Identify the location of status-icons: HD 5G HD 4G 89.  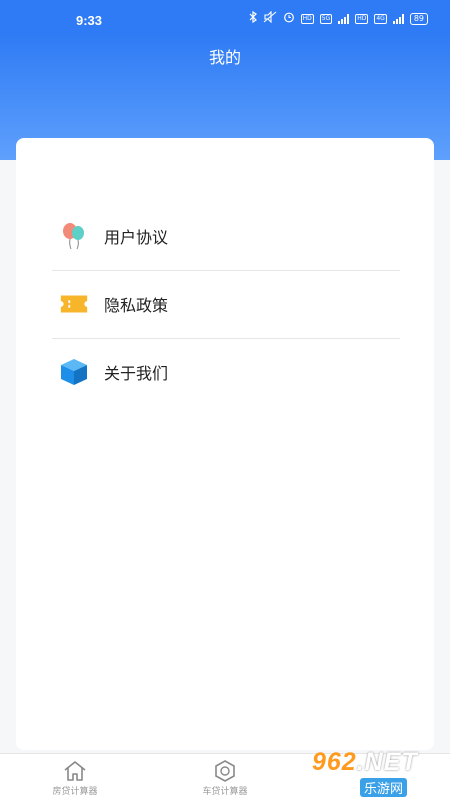
(338, 18).